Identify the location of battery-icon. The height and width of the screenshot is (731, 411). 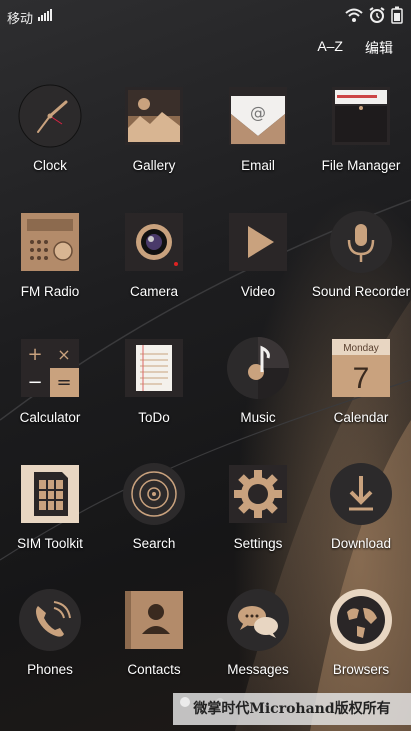
(397, 15).